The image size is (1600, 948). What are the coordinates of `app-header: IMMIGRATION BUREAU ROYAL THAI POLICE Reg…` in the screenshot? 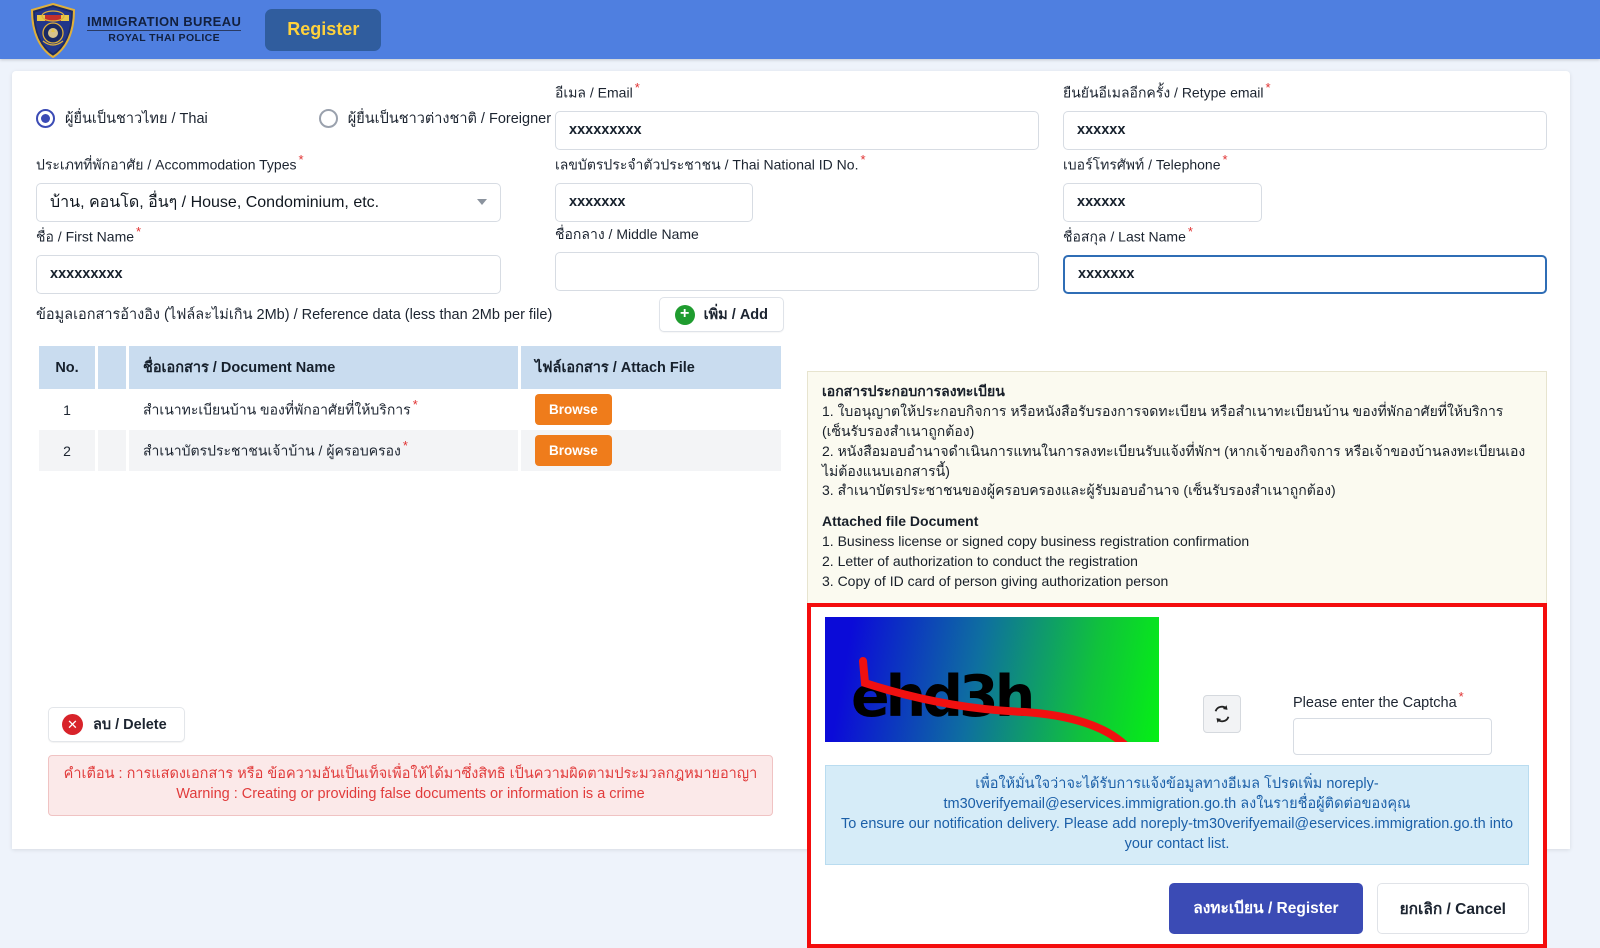 It's located at (800, 29).